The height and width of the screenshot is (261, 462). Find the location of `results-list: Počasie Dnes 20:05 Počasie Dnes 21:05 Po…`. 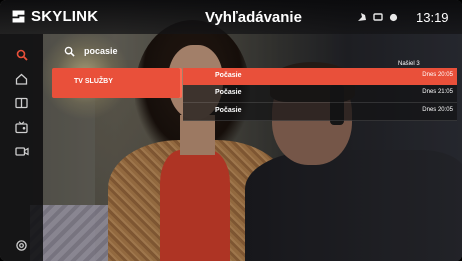

results-list: Počasie Dnes 20:05 Počasie Dnes 21:05 Po… is located at coordinates (320, 94).